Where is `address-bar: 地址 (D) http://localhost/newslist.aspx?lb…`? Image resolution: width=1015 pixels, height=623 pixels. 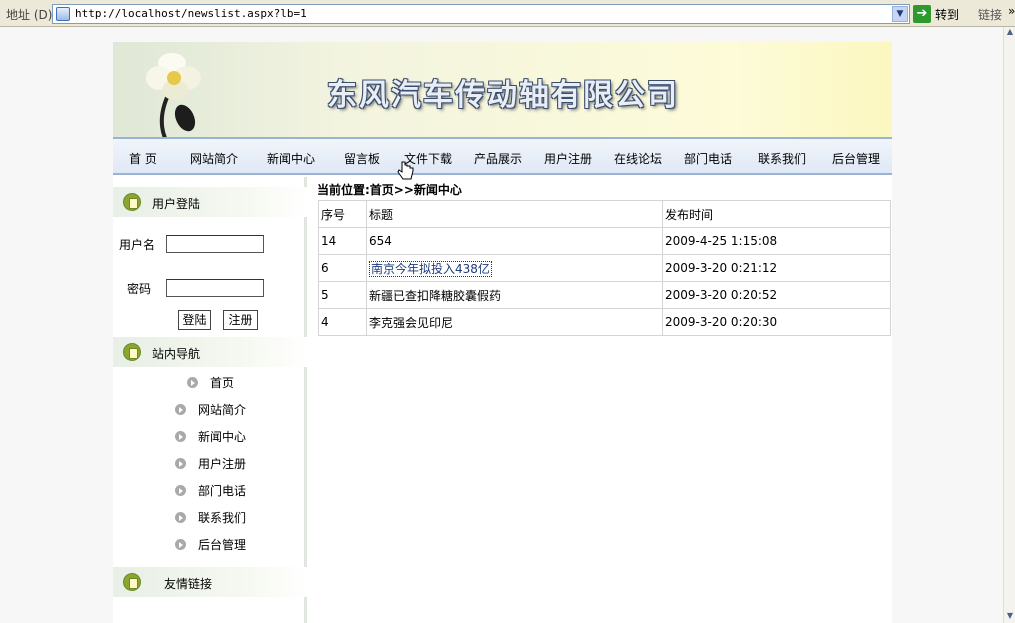
address-bar: 地址 (D) http://localhost/newslist.aspx?lb… is located at coordinates (507, 13).